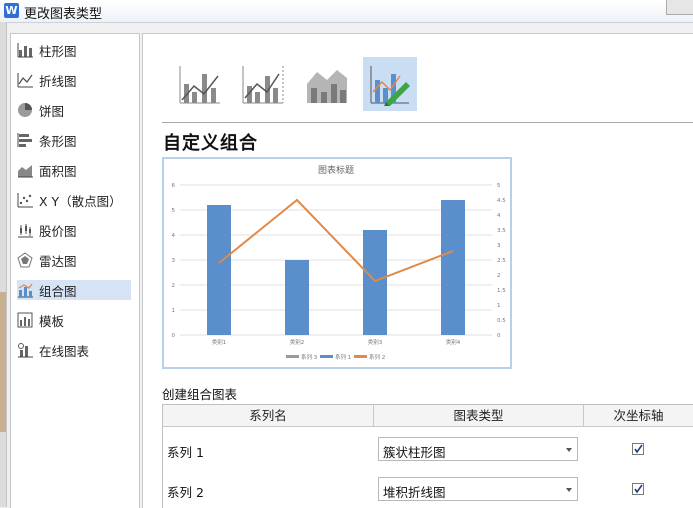 The image size is (693, 508). Describe the element at coordinates (375, 342) in the screenshot. I see `x-tick-label: 类别3` at that location.